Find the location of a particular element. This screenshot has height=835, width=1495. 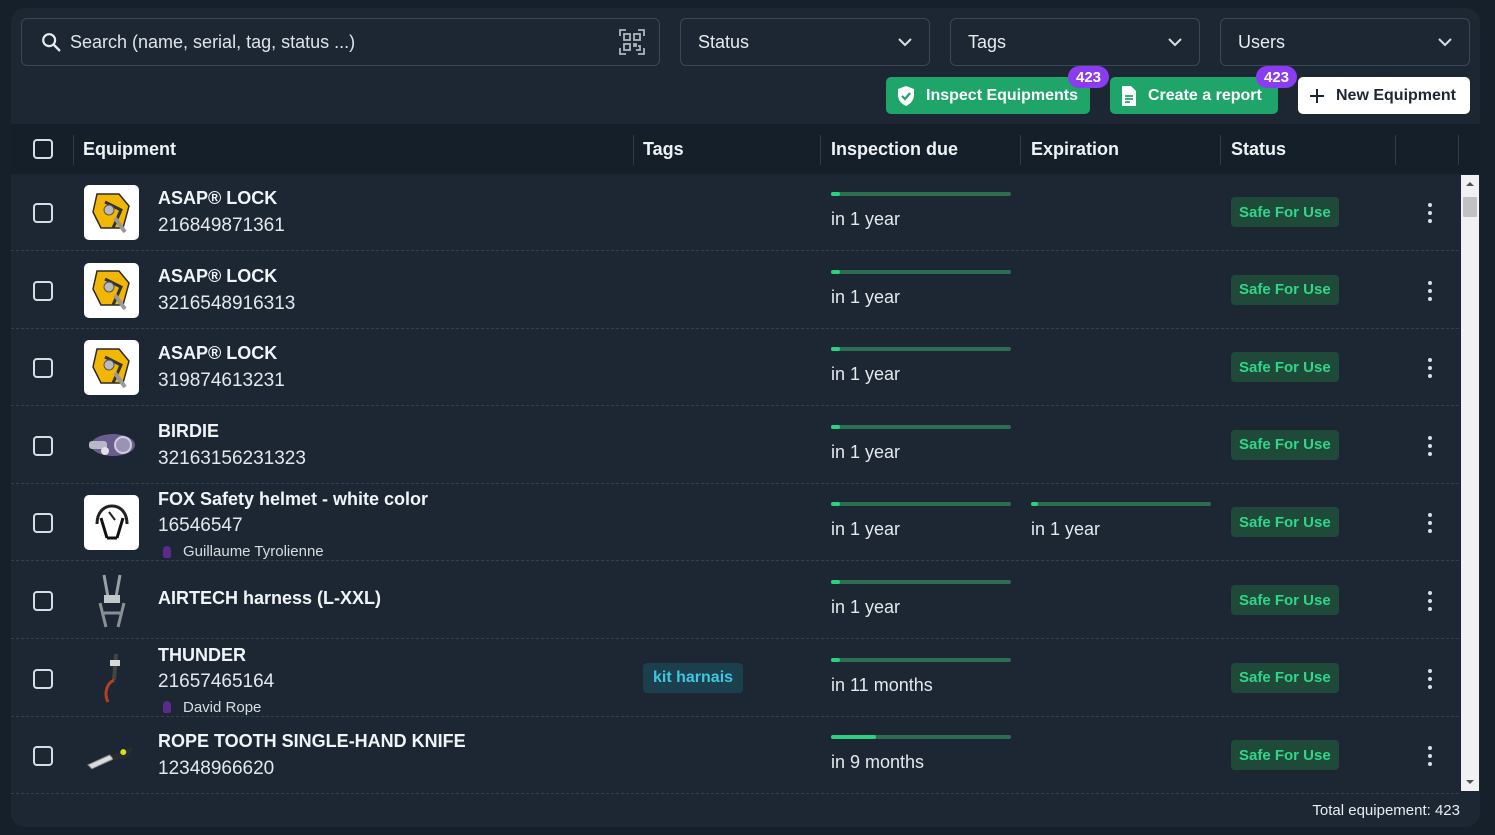

equipment-name: AIRTECH harness (L-XXL) is located at coordinates (269, 598).